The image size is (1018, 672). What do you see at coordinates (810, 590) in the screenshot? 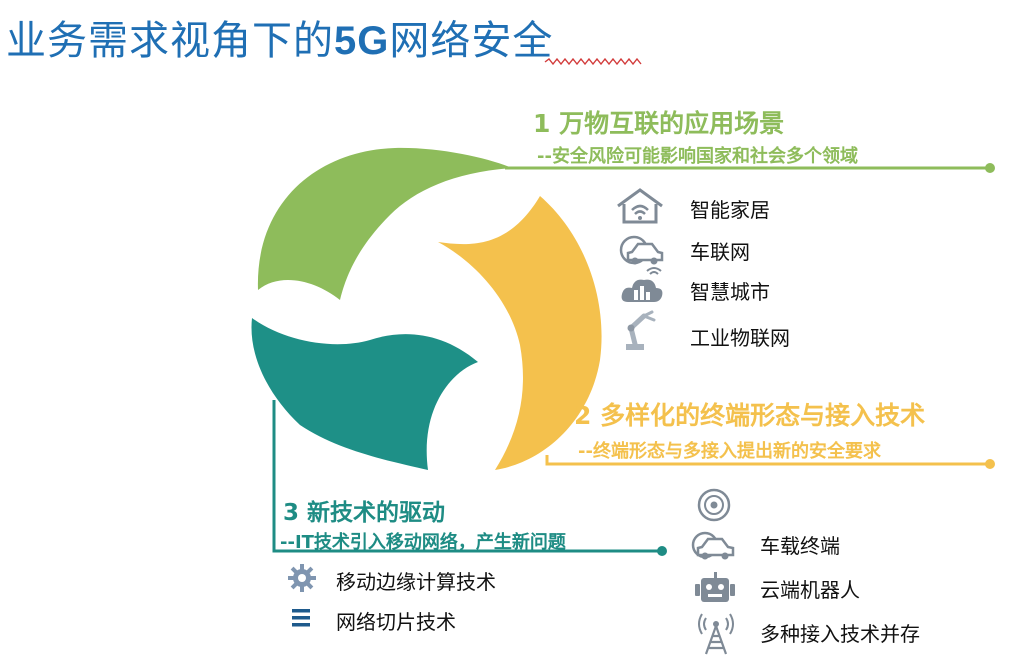
I see `section2-item-2: 云端机器人` at bounding box center [810, 590].